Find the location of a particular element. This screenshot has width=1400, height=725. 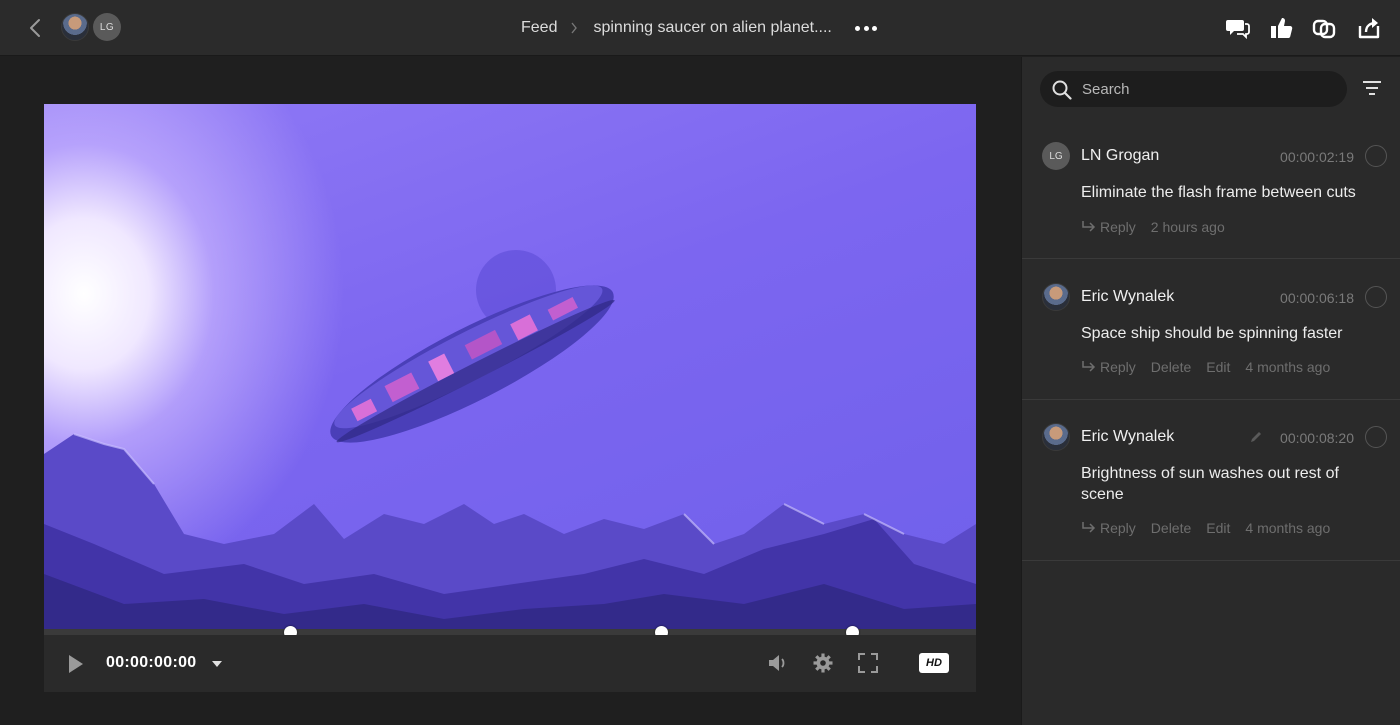

thumbs-up-icon is located at coordinates (1281, 28).